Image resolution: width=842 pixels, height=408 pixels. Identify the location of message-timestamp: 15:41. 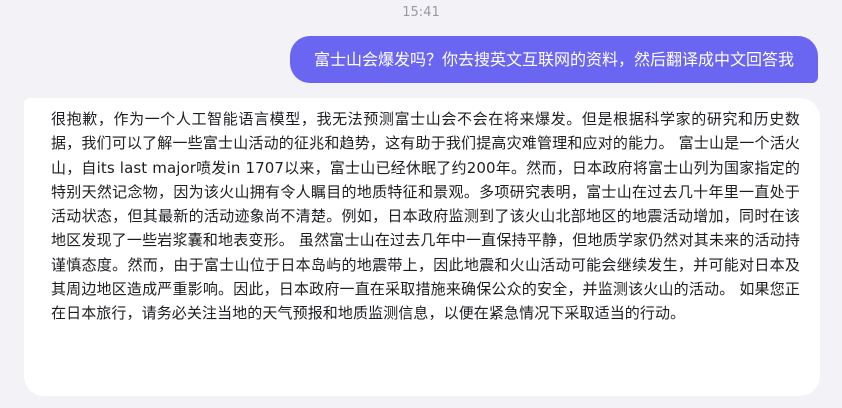
(421, 12).